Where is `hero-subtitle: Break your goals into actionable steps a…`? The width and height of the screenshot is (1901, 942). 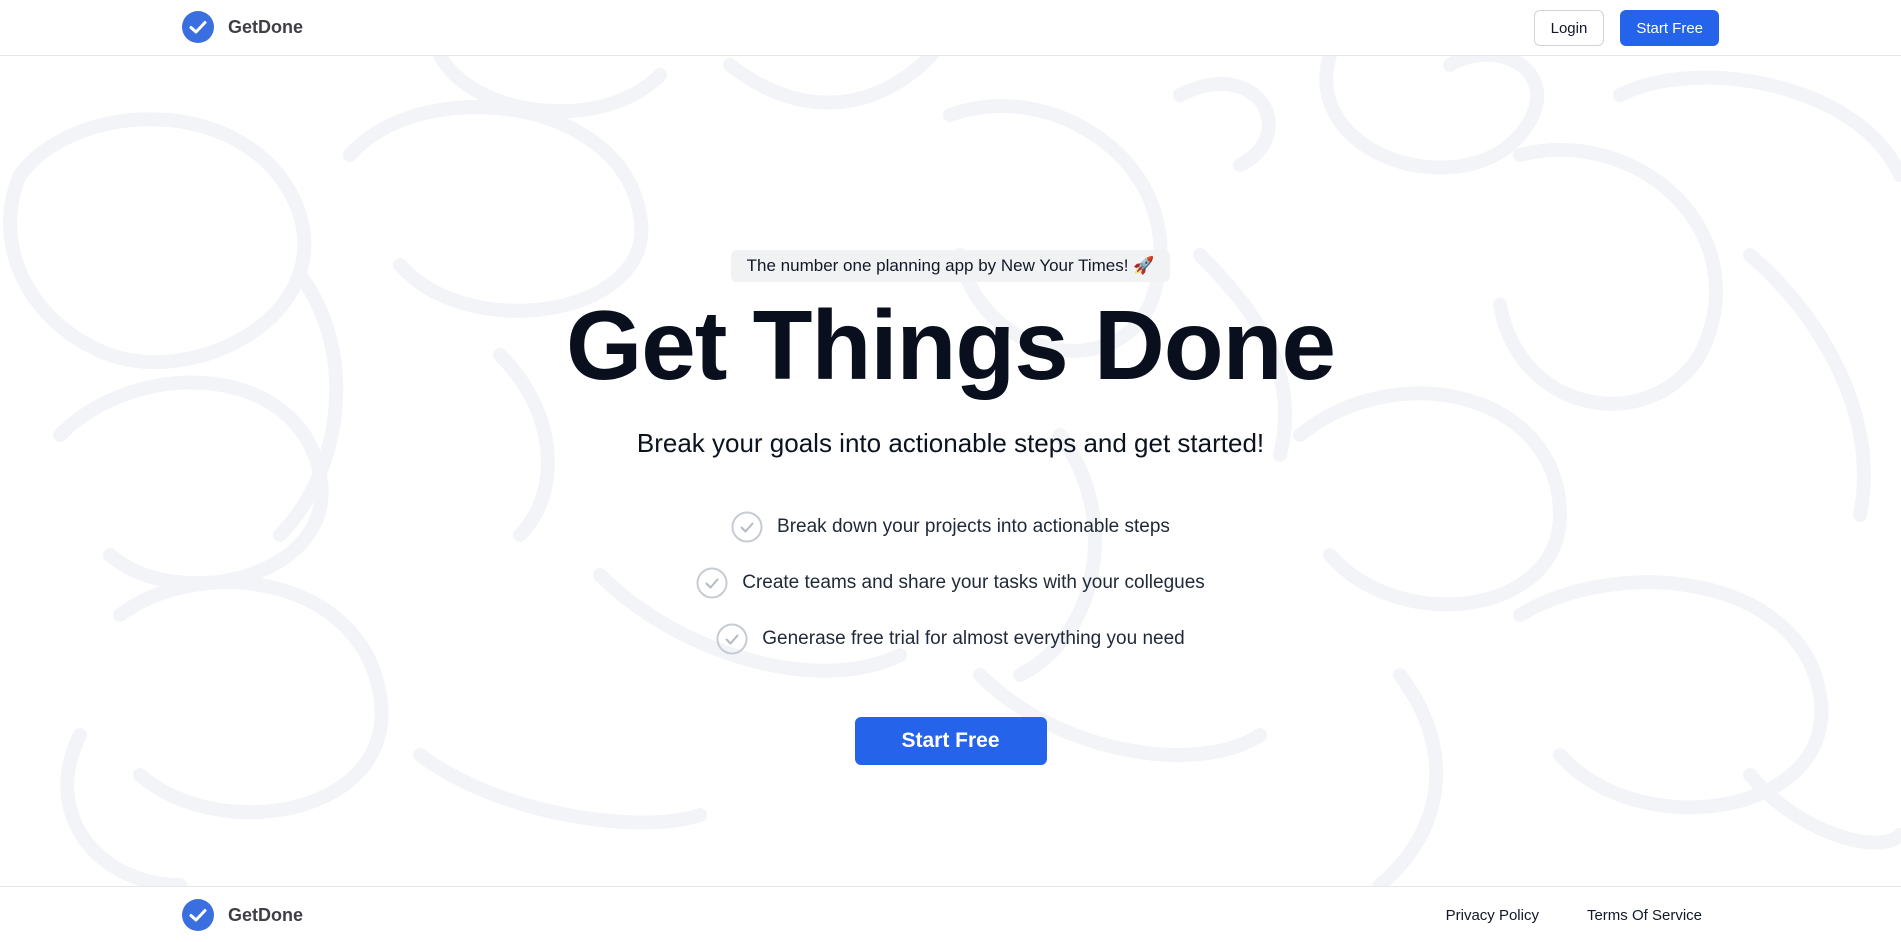
hero-subtitle: Break your goals into actionable steps a… is located at coordinates (950, 443).